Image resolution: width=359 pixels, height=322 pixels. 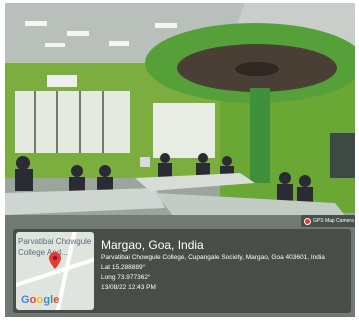 I want to click on right-wall-panel, so click(x=342, y=155).